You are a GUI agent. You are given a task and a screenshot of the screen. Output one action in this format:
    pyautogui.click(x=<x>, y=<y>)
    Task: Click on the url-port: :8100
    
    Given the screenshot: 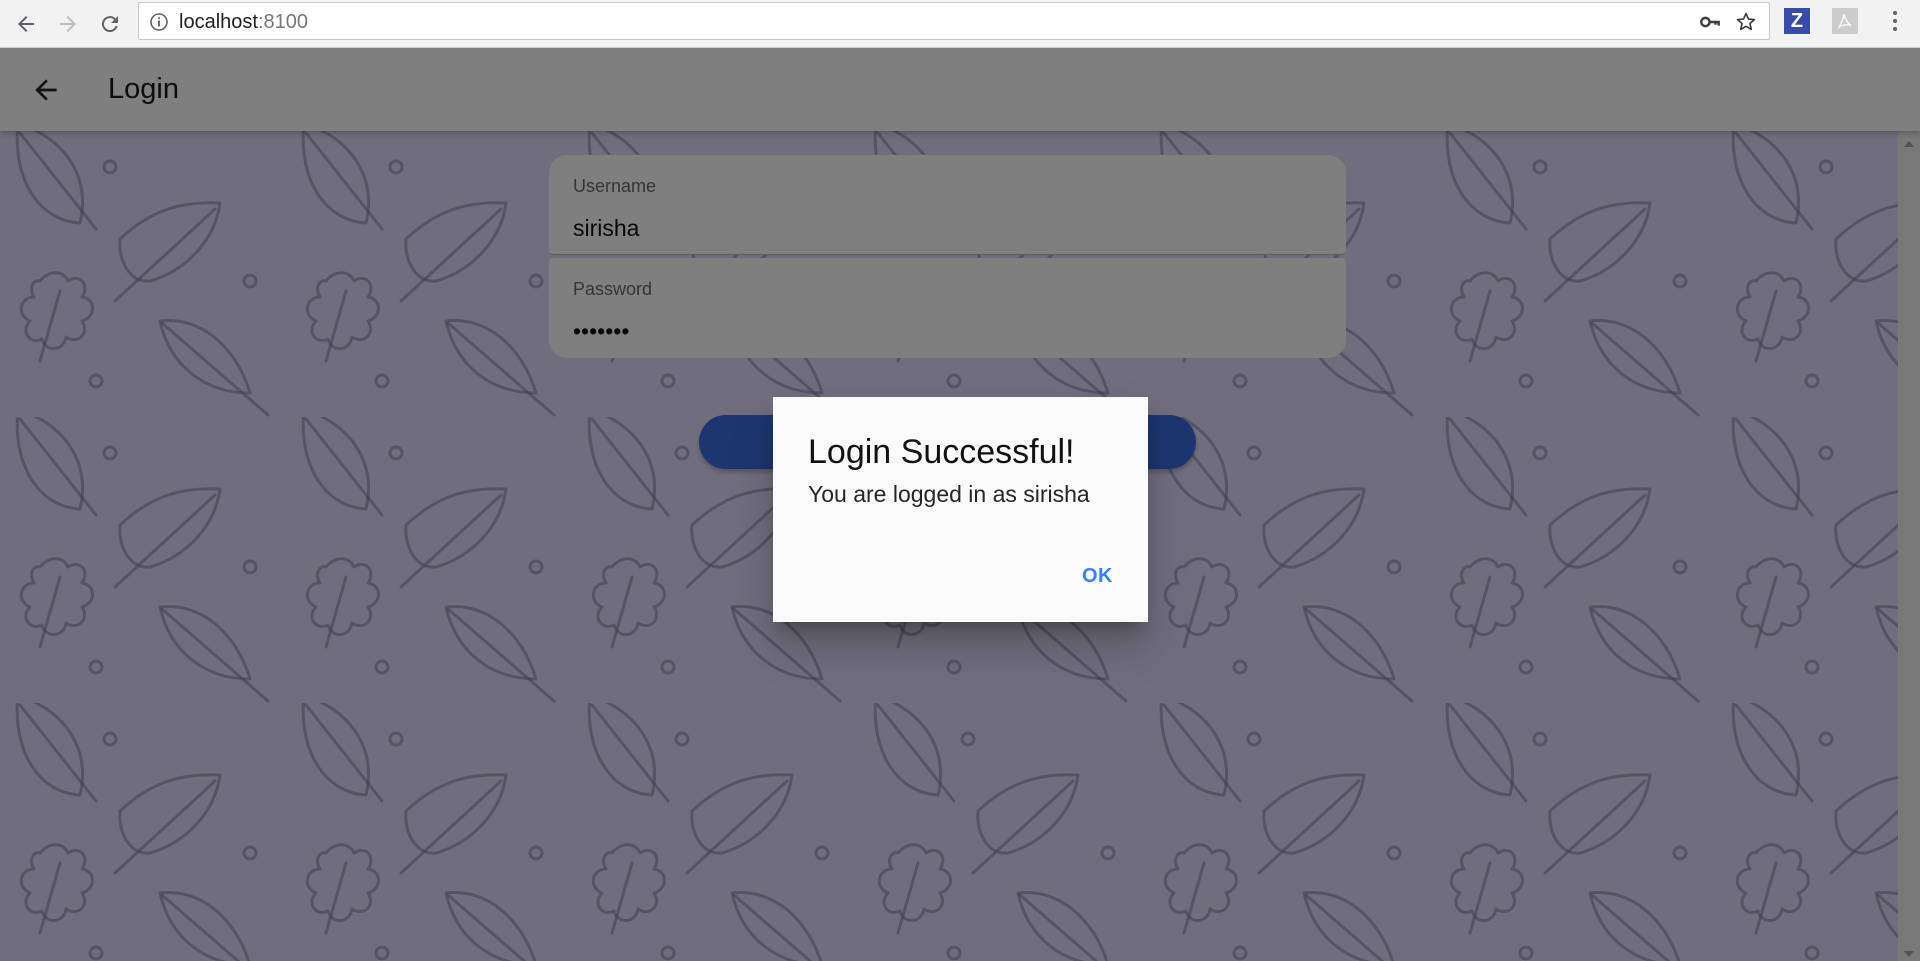 What is the action you would take?
    pyautogui.click(x=282, y=22)
    